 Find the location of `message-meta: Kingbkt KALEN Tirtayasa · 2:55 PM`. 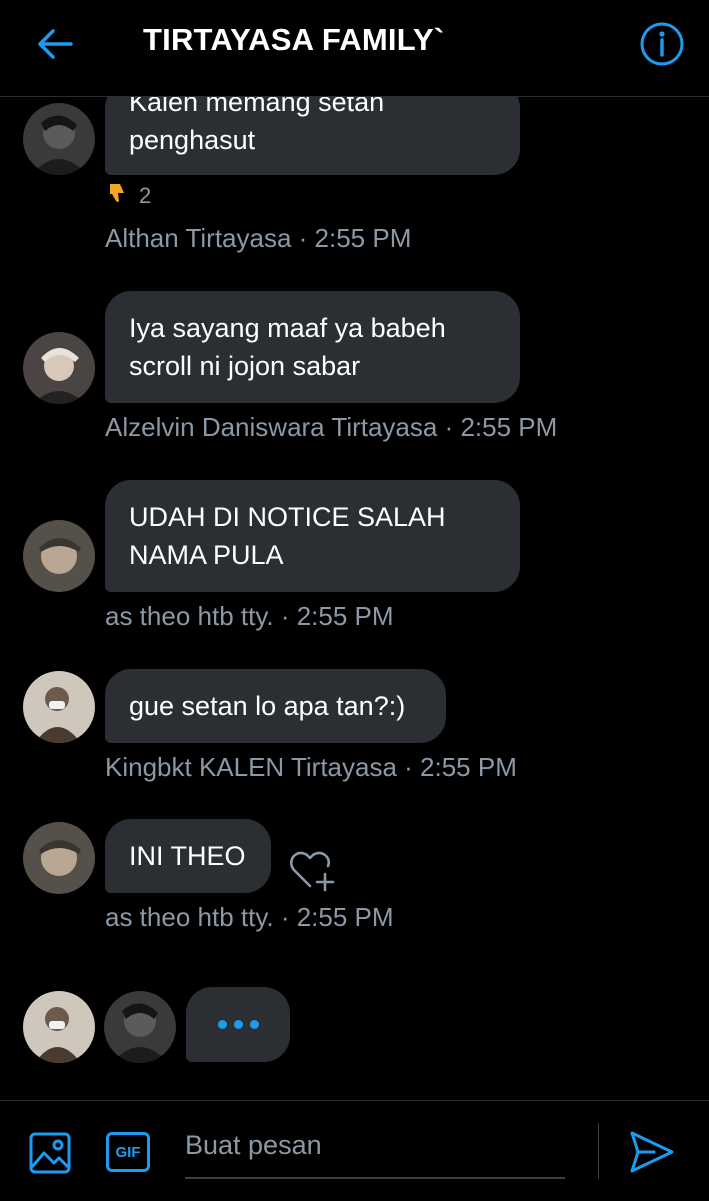

message-meta: Kingbkt KALEN Tirtayasa · 2:55 PM is located at coordinates (311, 767).